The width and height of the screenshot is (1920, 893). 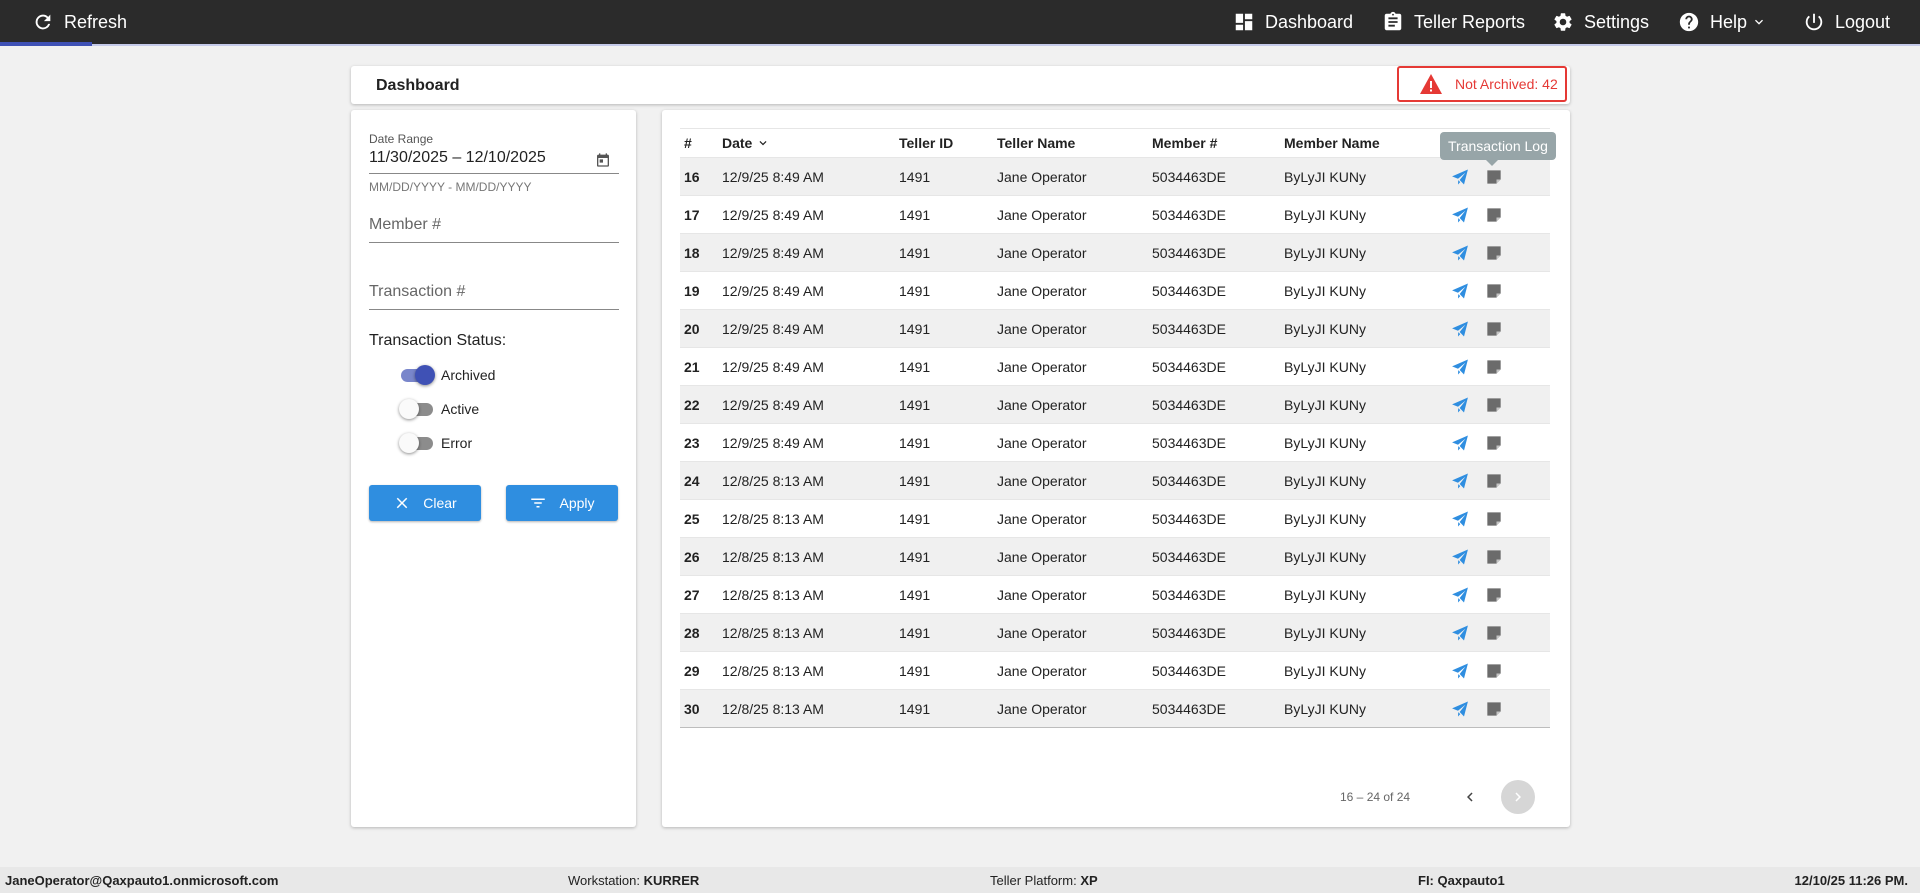 I want to click on close-icon, so click(x=402, y=503).